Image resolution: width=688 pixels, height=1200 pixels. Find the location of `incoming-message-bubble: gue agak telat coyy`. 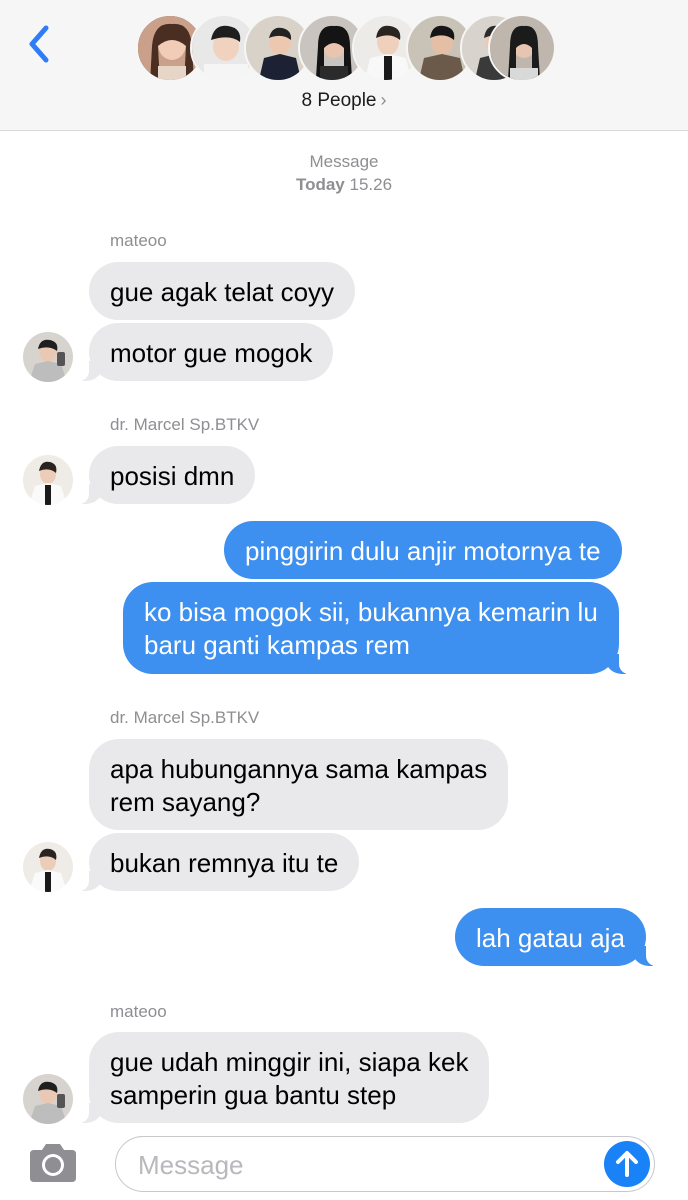

incoming-message-bubble: gue agak telat coyy is located at coordinates (222, 291).